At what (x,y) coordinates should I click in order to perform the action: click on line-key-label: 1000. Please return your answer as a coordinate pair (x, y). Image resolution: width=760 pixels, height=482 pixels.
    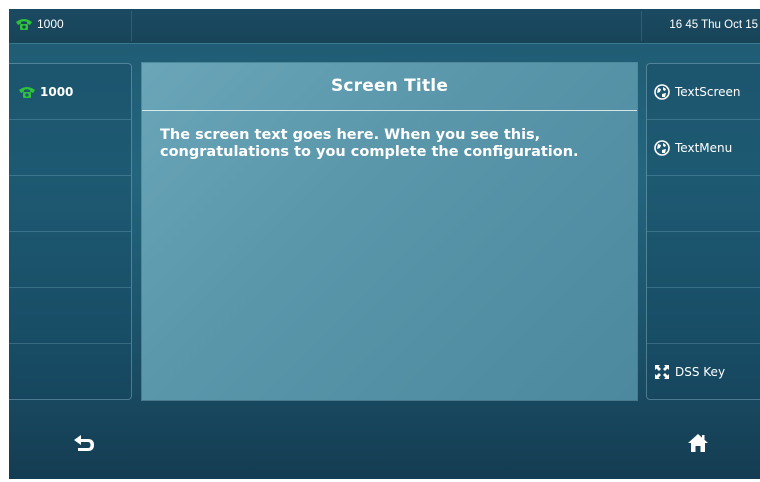
    Looking at the image, I should click on (57, 91).